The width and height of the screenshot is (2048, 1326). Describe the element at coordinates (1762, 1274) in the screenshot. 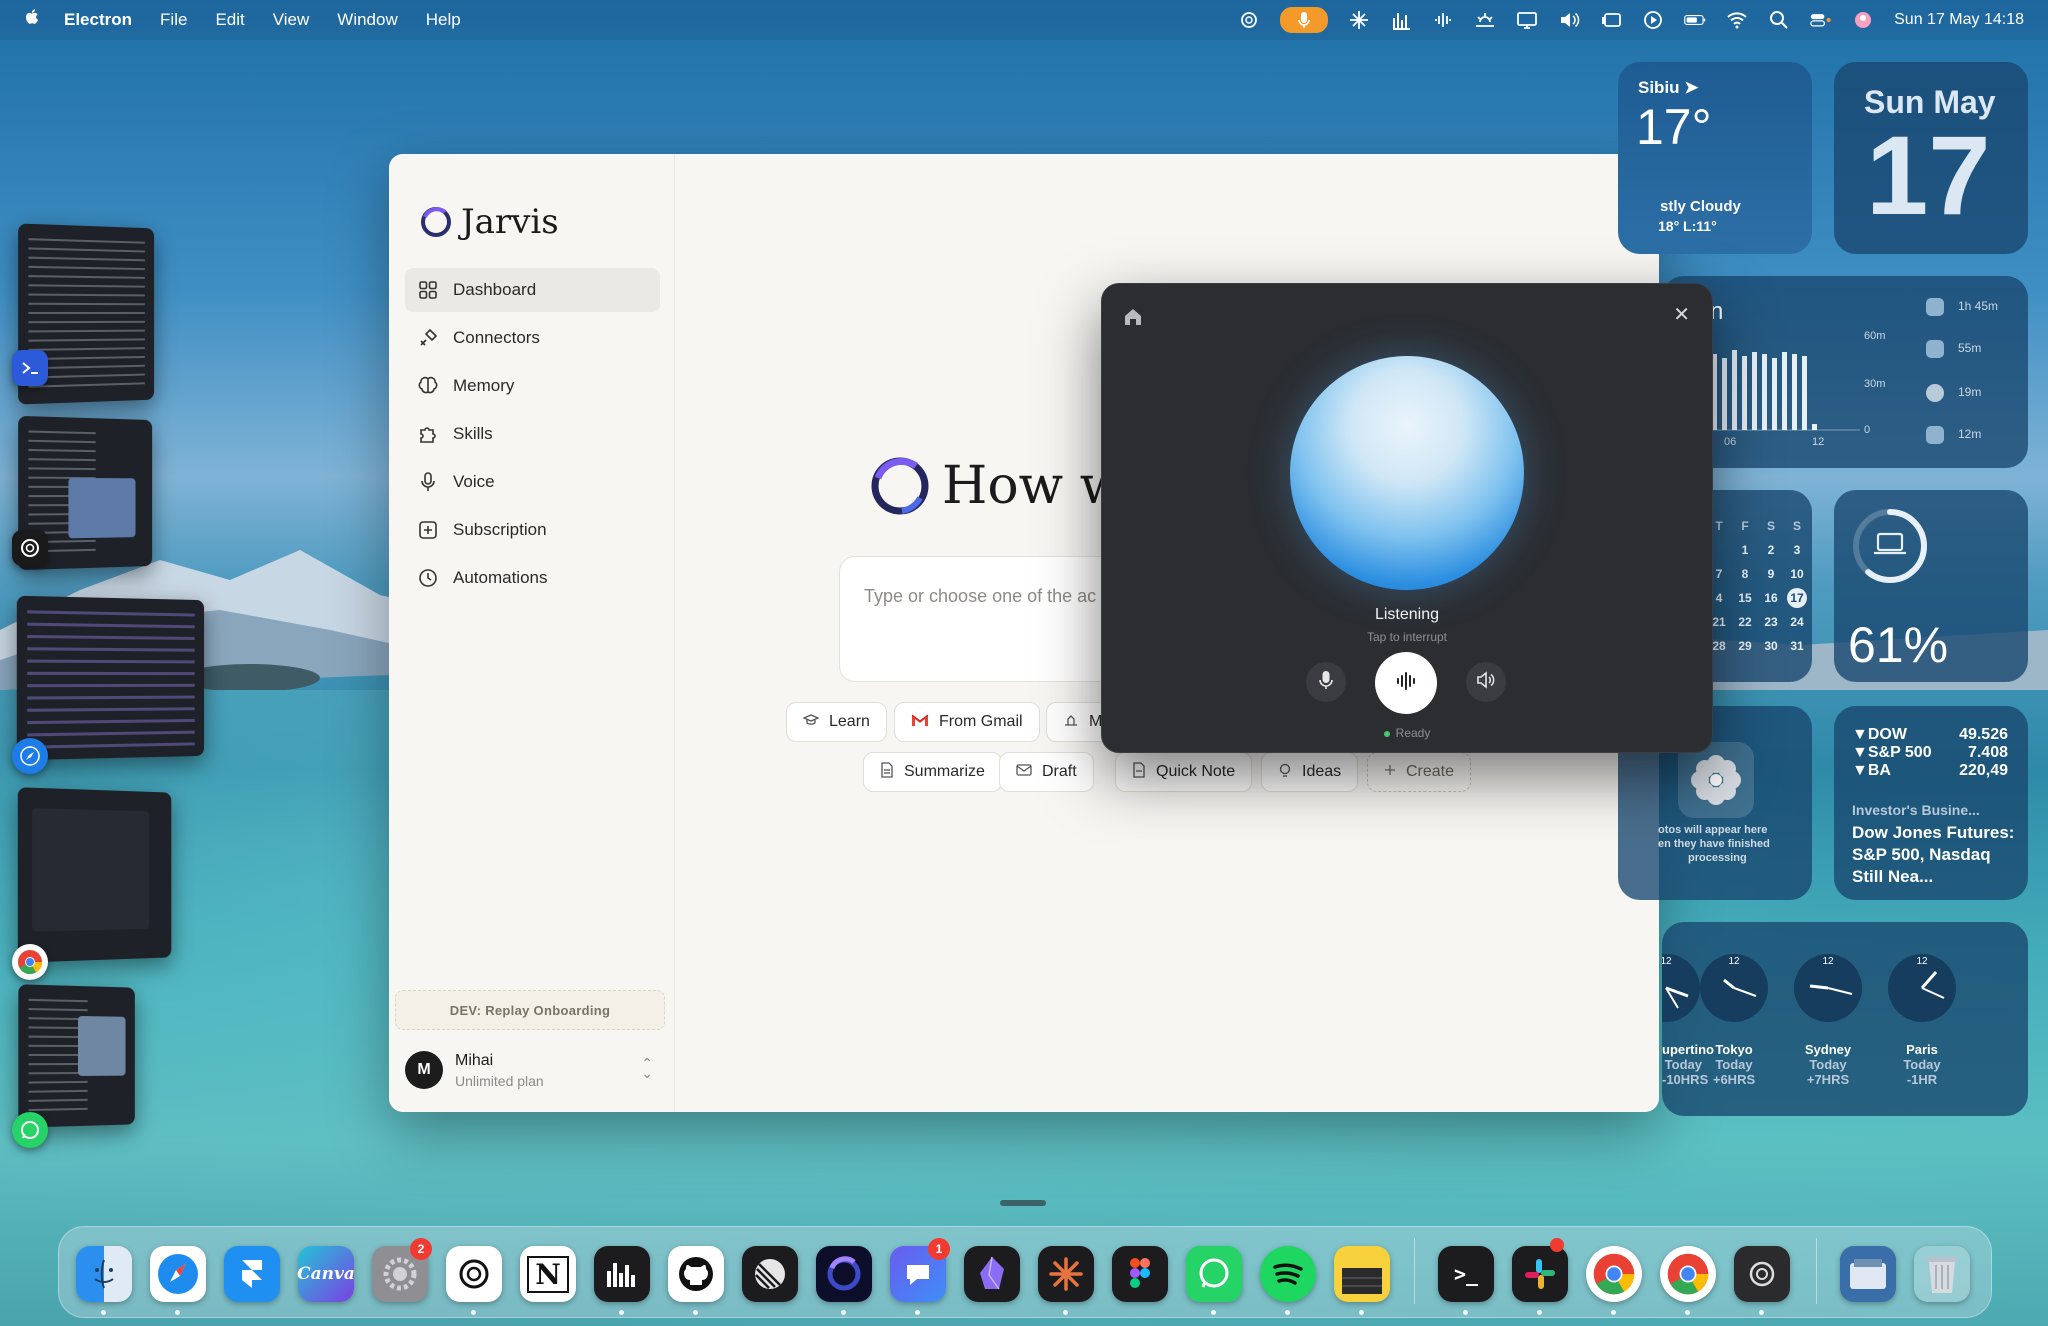

I see `dock-openai-icon` at that location.